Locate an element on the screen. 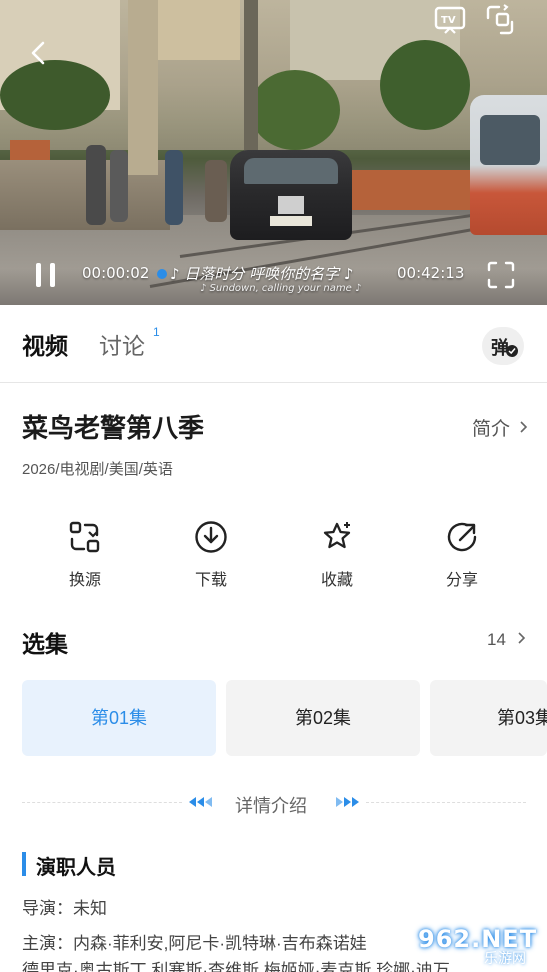 The height and width of the screenshot is (972, 547). intro-link: 简介 is located at coordinates (500, 427).